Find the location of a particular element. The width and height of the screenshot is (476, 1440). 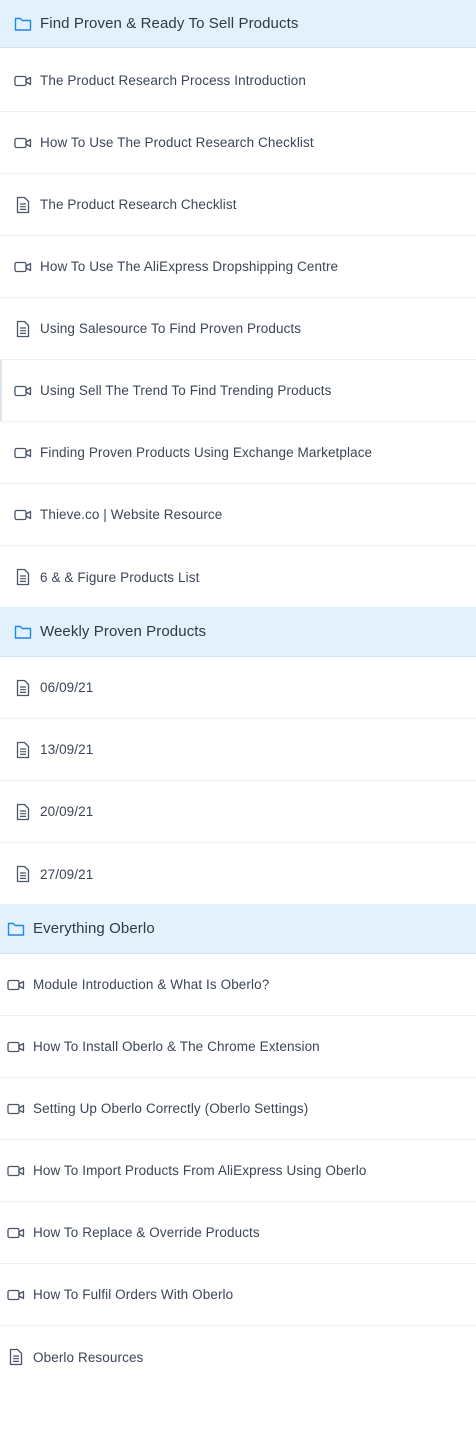

section-title: Weekly Proven Products is located at coordinates (123, 631).